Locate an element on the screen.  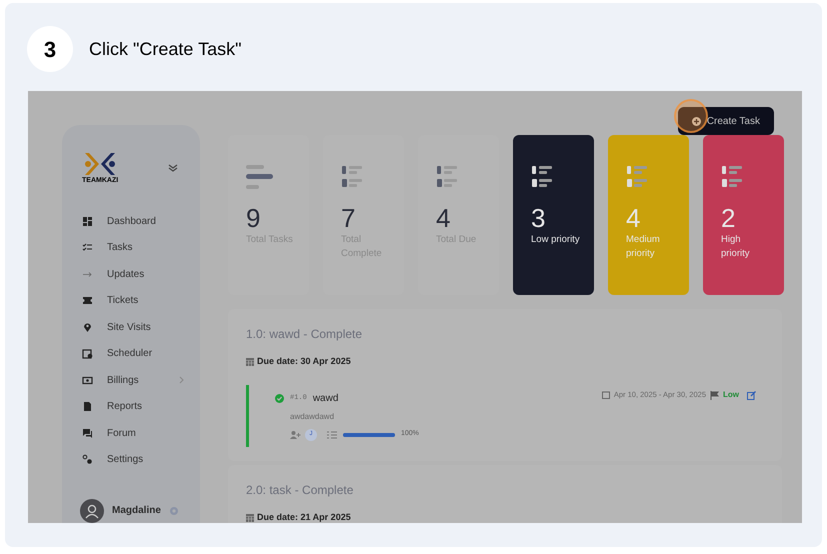
sidebar-item: Forum is located at coordinates (133, 433).